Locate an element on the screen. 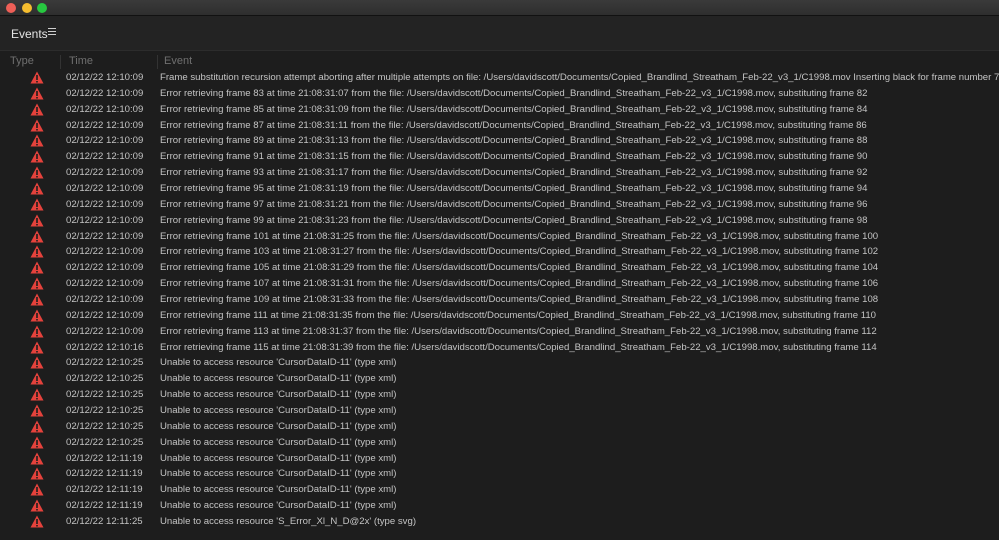  events-table-header: Type Time Event is located at coordinates (499, 60).